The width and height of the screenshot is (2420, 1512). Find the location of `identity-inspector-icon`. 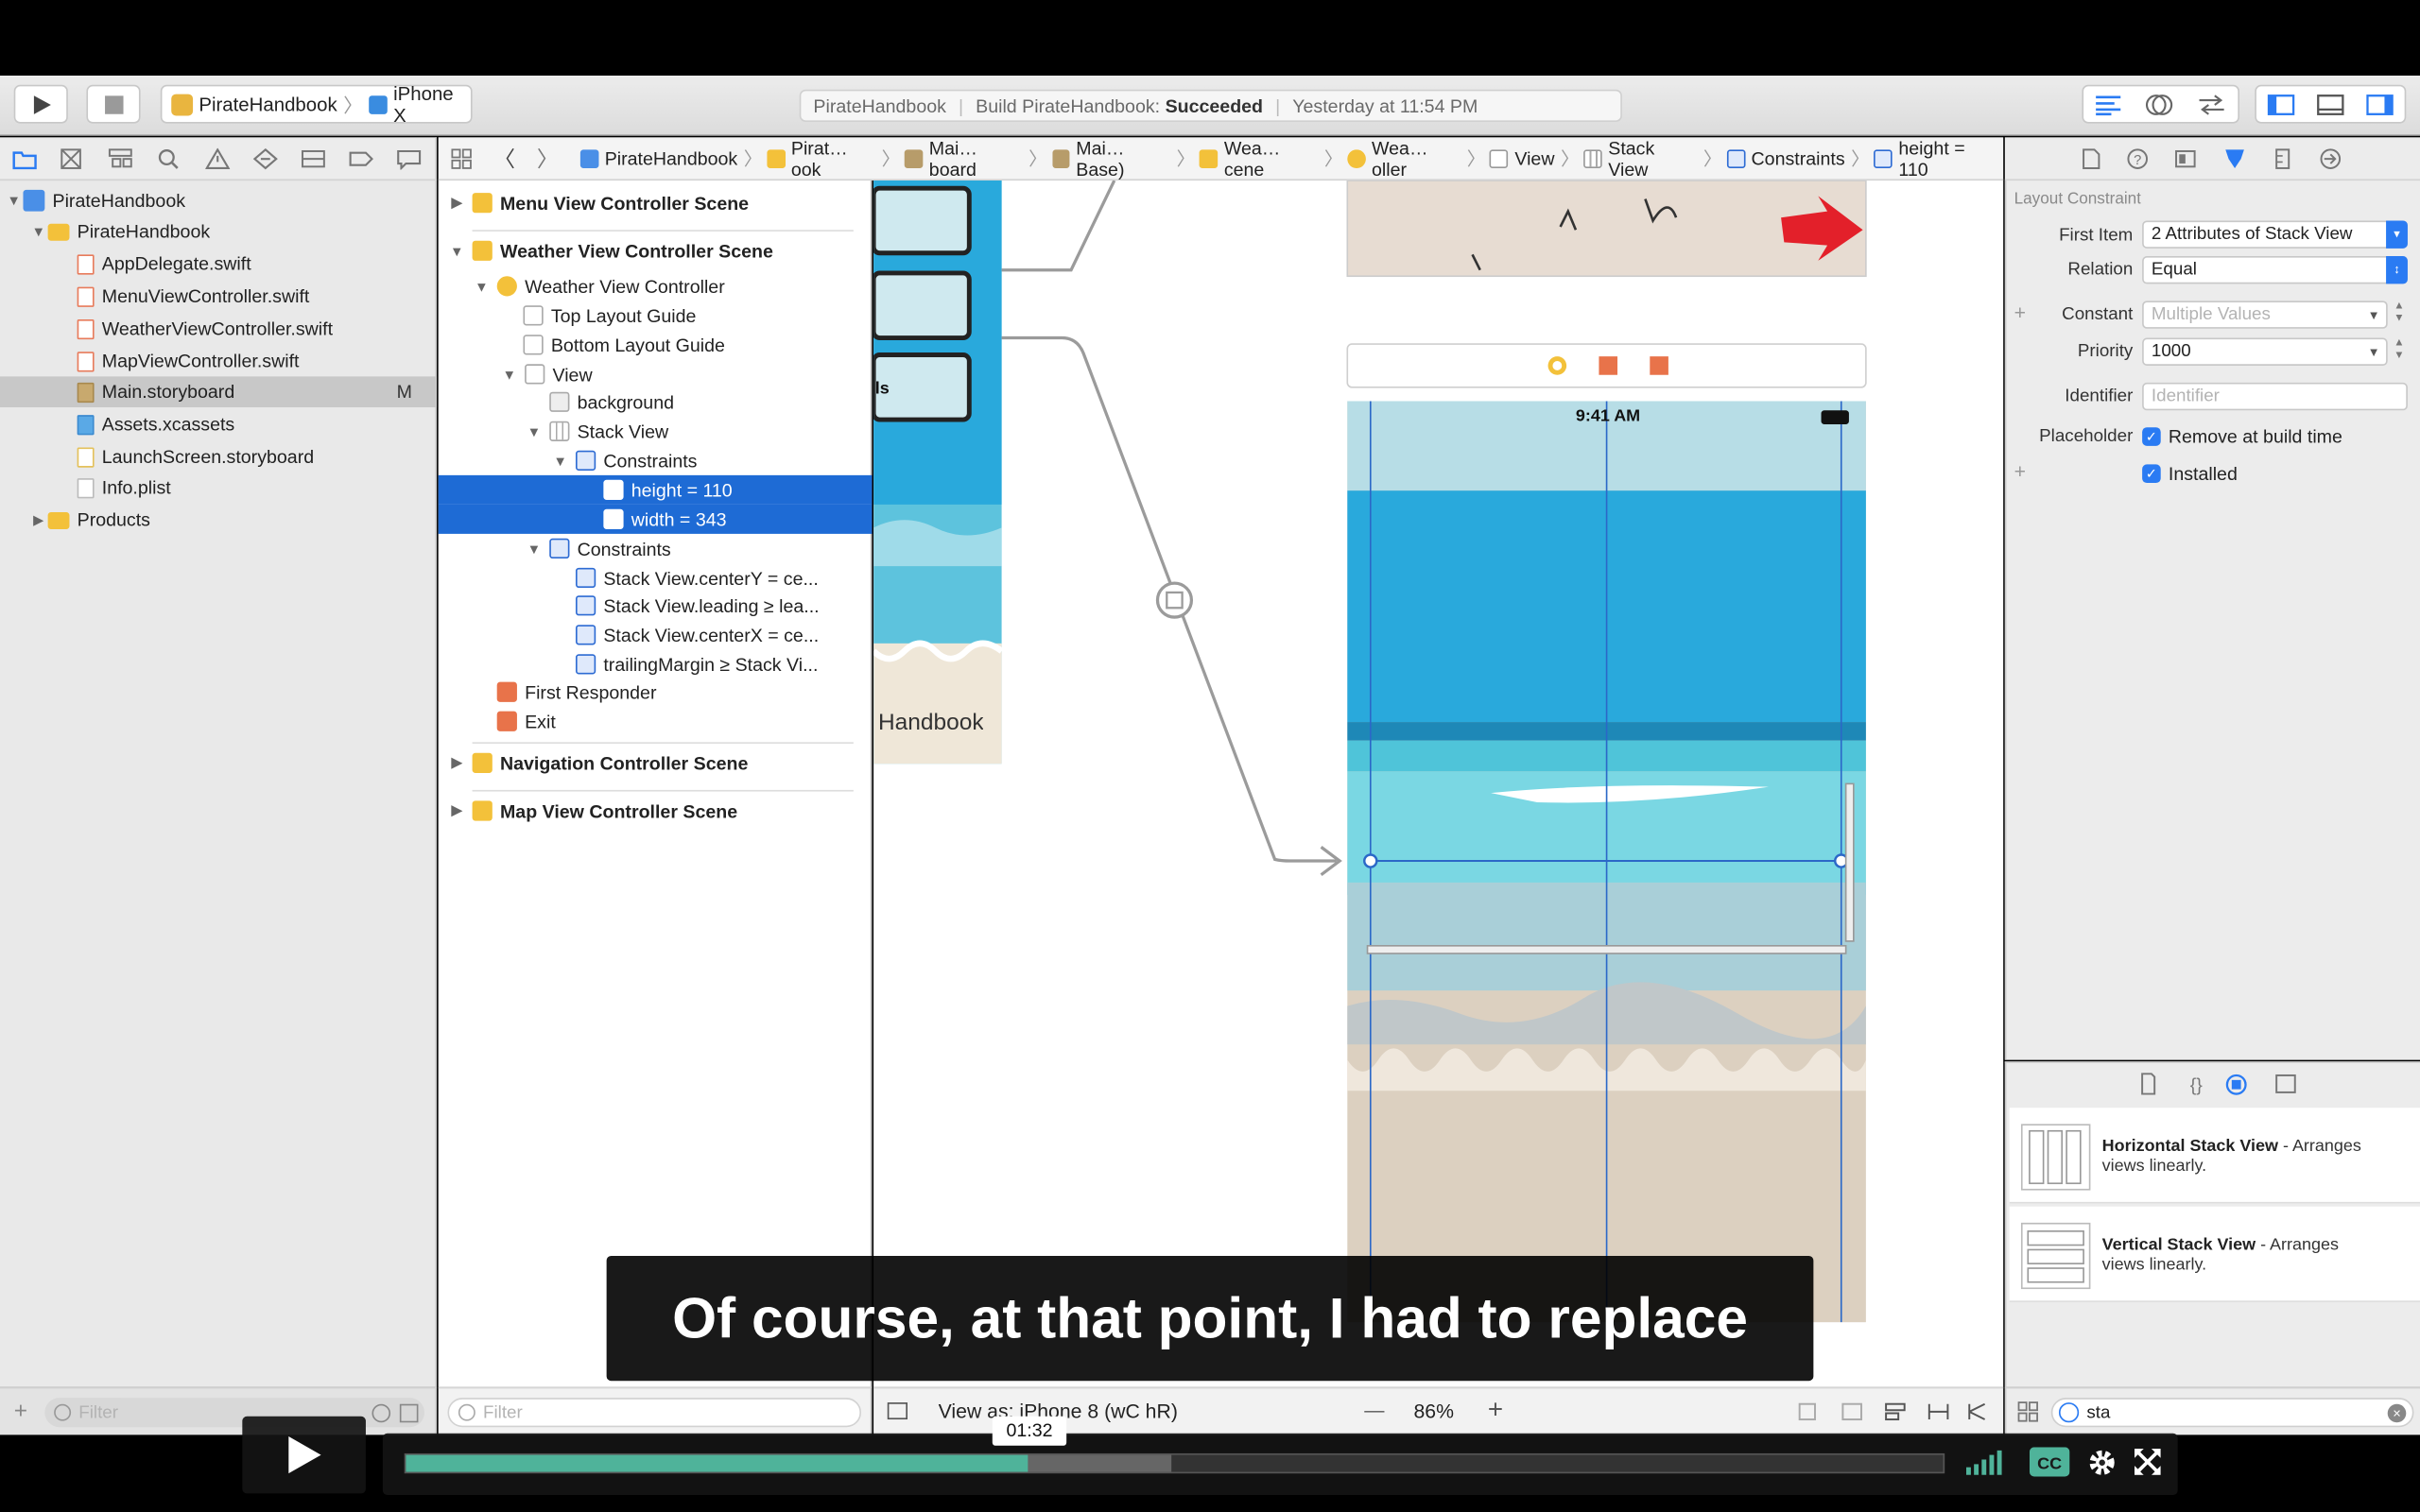

identity-inspector-icon is located at coordinates (2185, 159).